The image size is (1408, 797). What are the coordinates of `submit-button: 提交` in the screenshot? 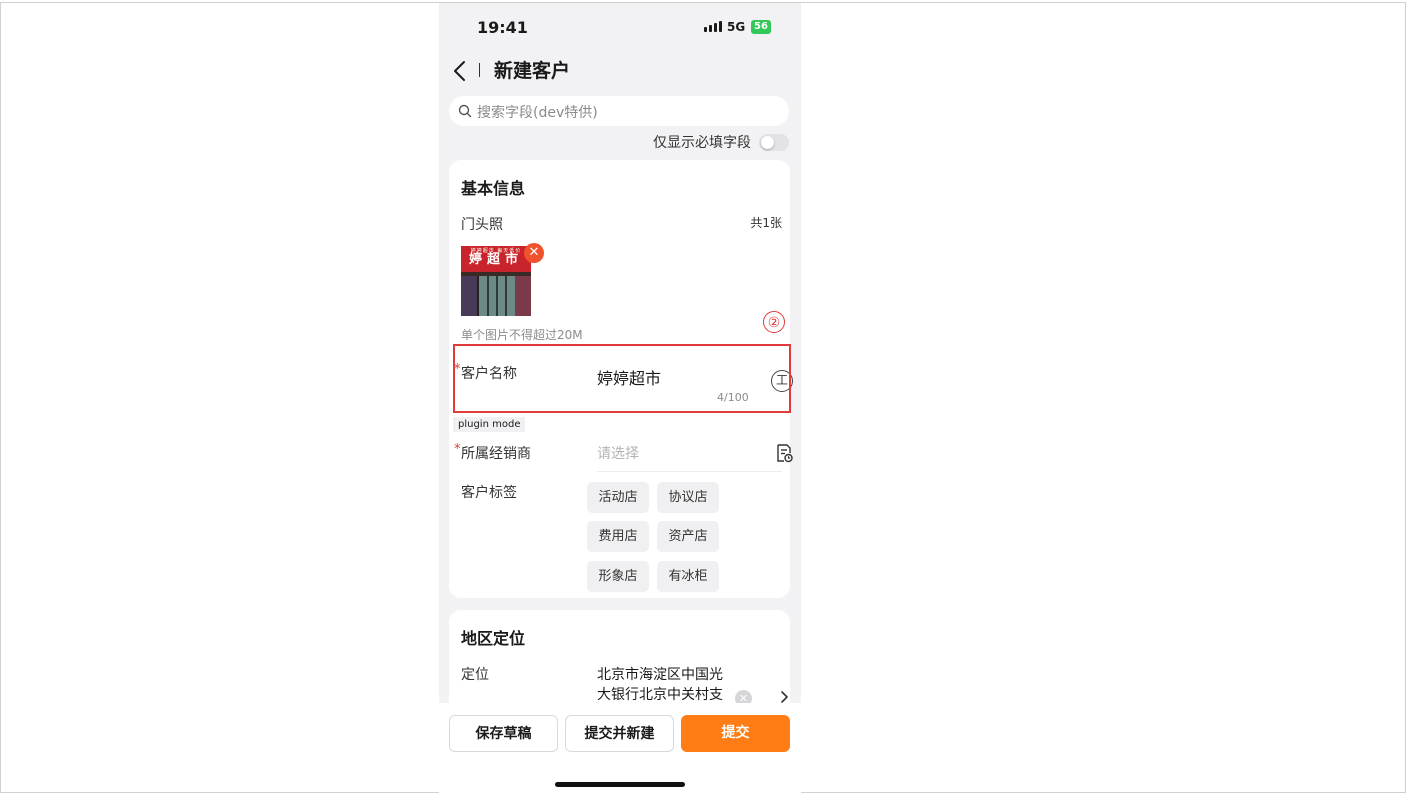 It's located at (735, 733).